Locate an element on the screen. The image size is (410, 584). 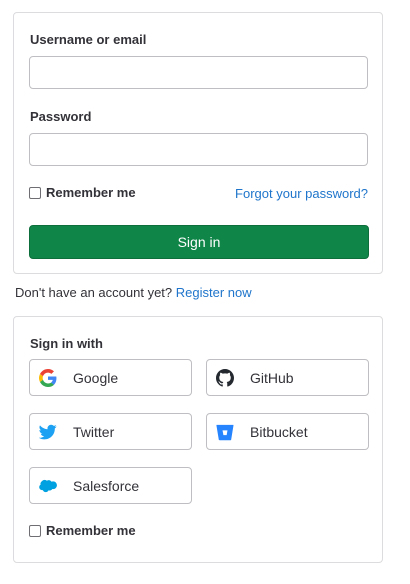
register-prompt: Don't have an account yet? Register now is located at coordinates (133, 292).